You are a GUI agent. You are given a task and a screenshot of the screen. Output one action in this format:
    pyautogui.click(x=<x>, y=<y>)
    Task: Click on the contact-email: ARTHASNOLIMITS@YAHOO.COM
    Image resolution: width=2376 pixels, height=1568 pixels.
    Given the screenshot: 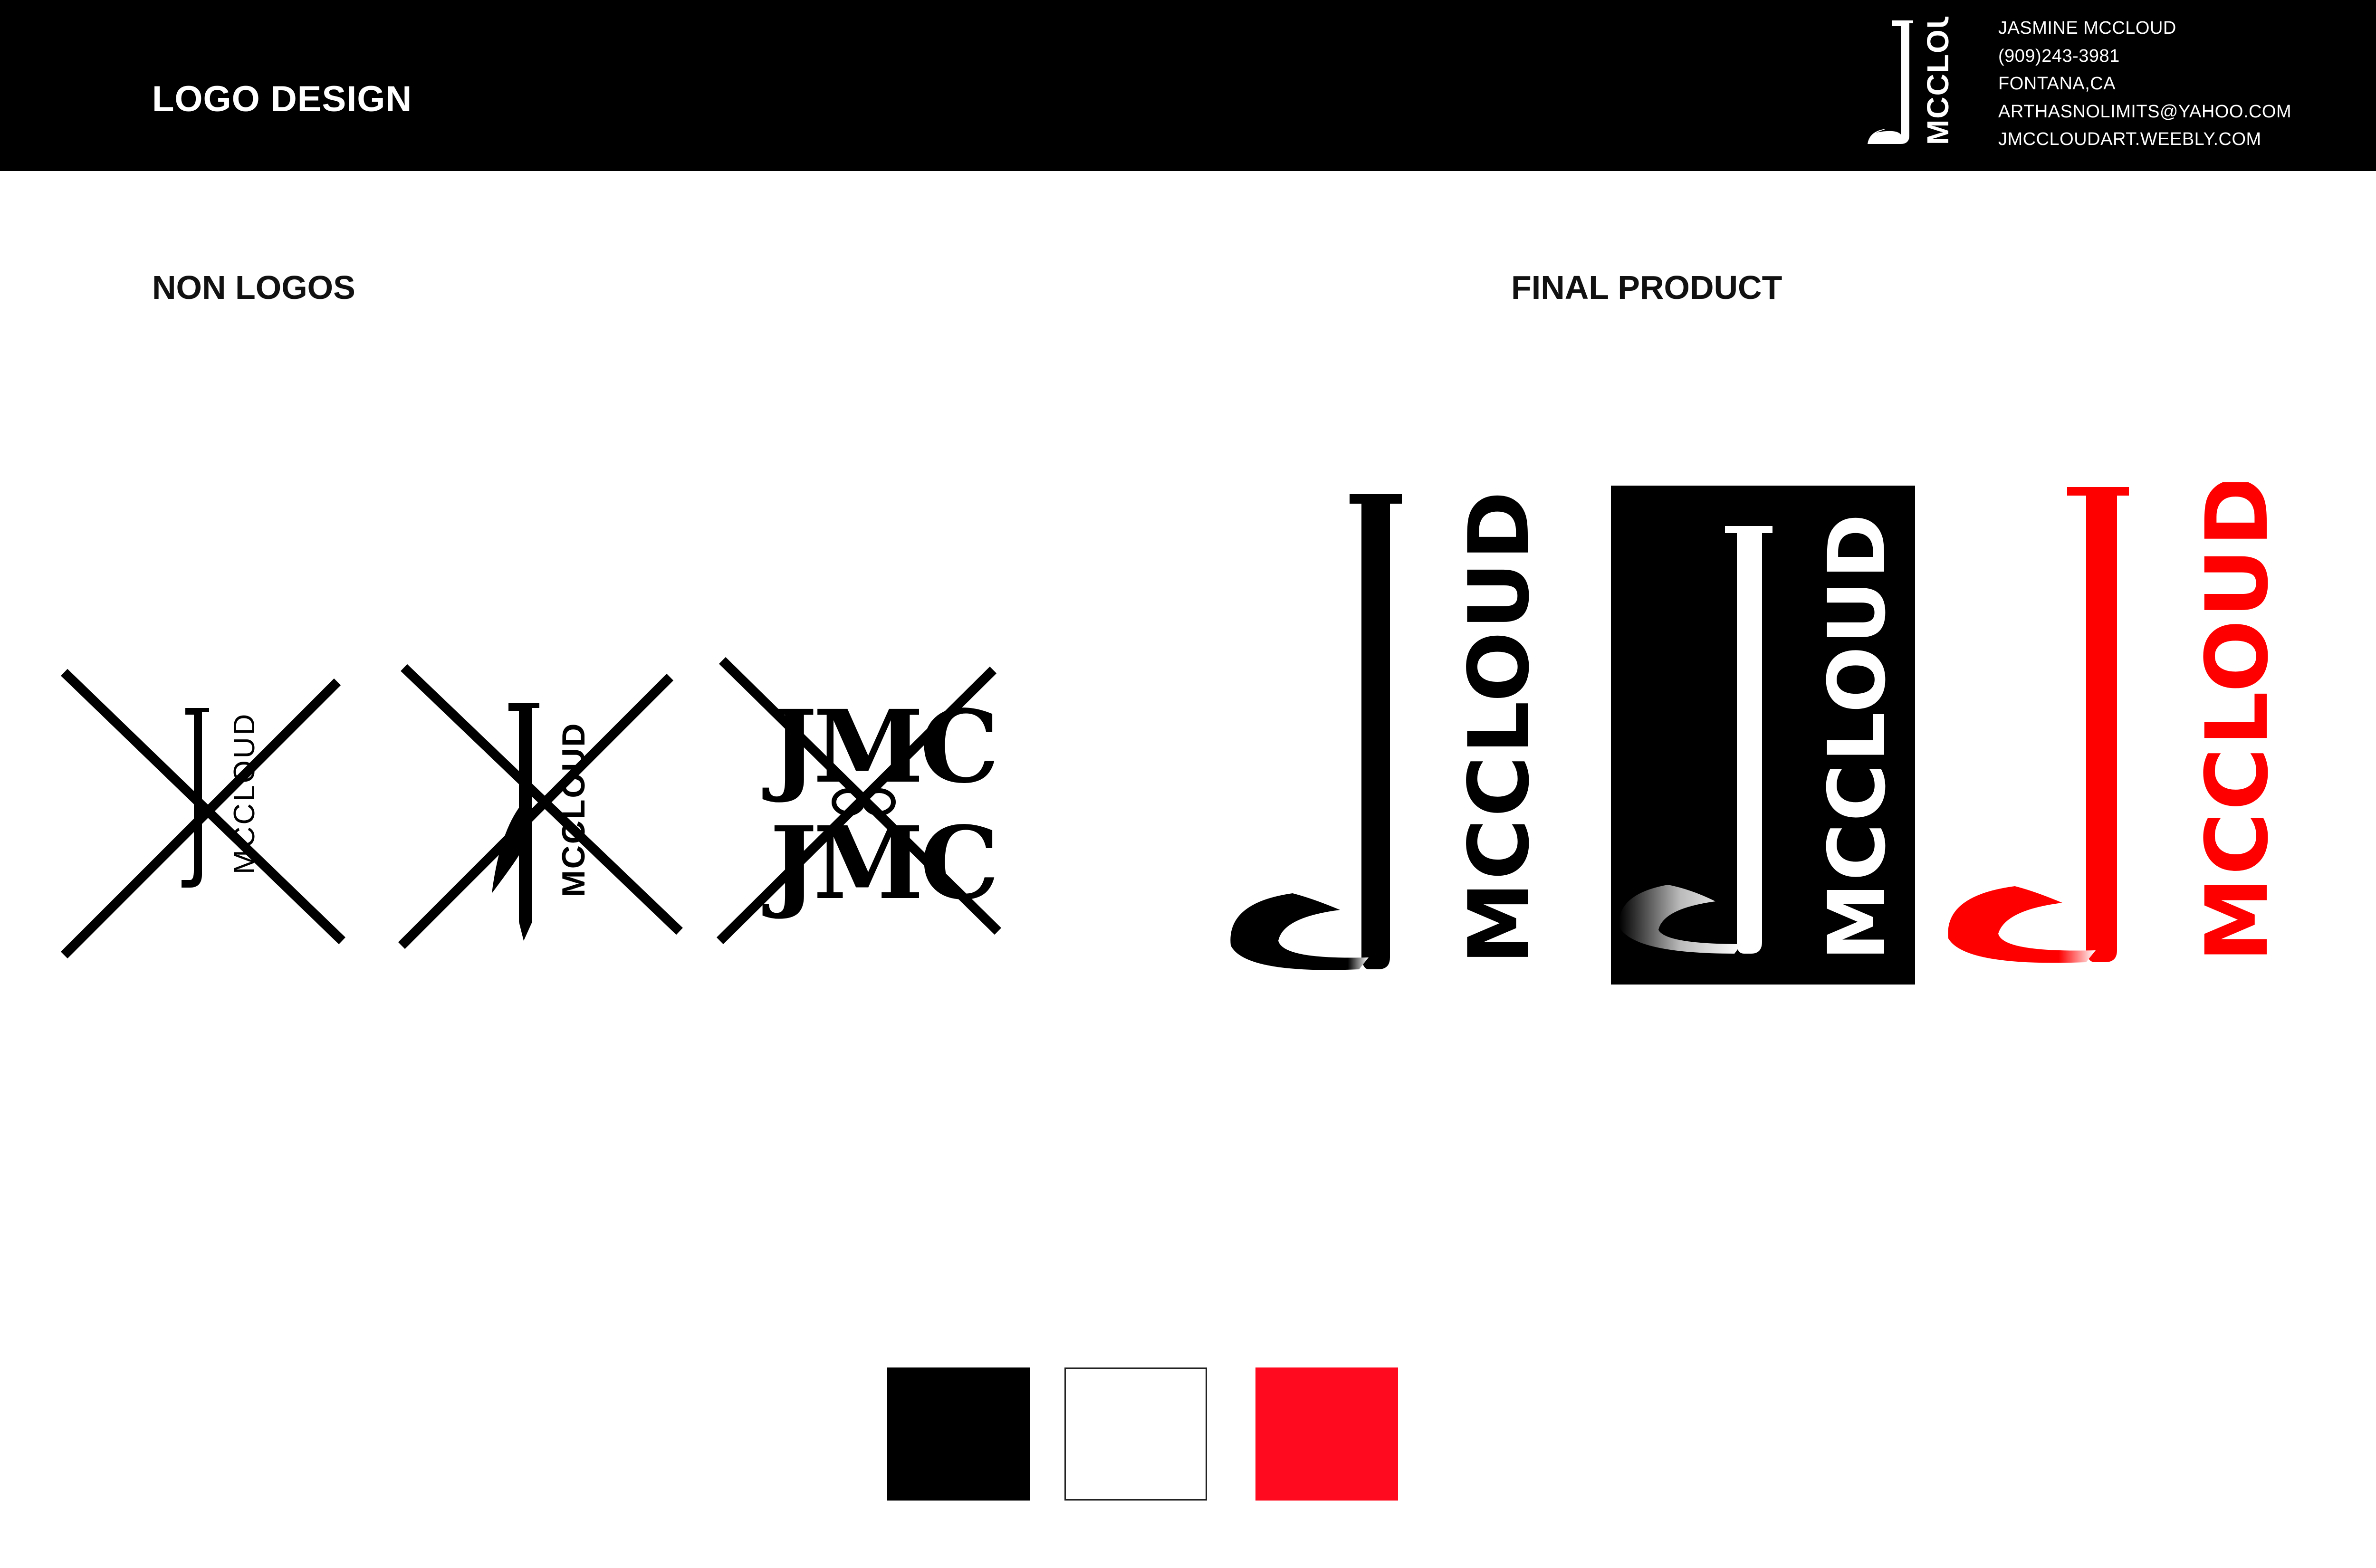 What is the action you would take?
    pyautogui.click(x=2144, y=112)
    